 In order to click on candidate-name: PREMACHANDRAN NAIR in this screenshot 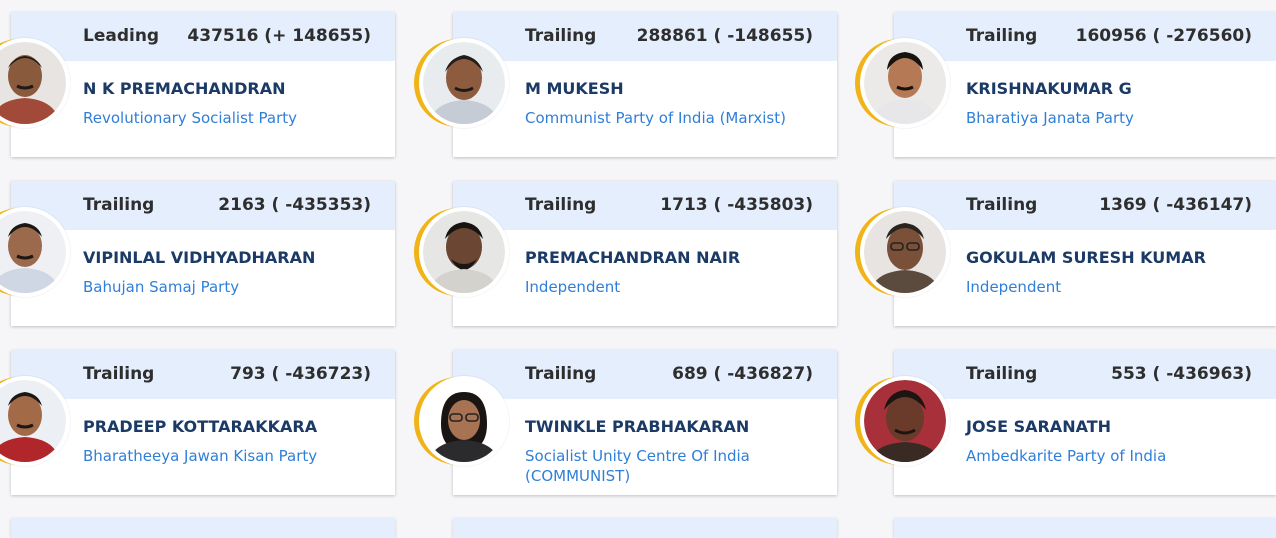, I will do `click(632, 257)`.